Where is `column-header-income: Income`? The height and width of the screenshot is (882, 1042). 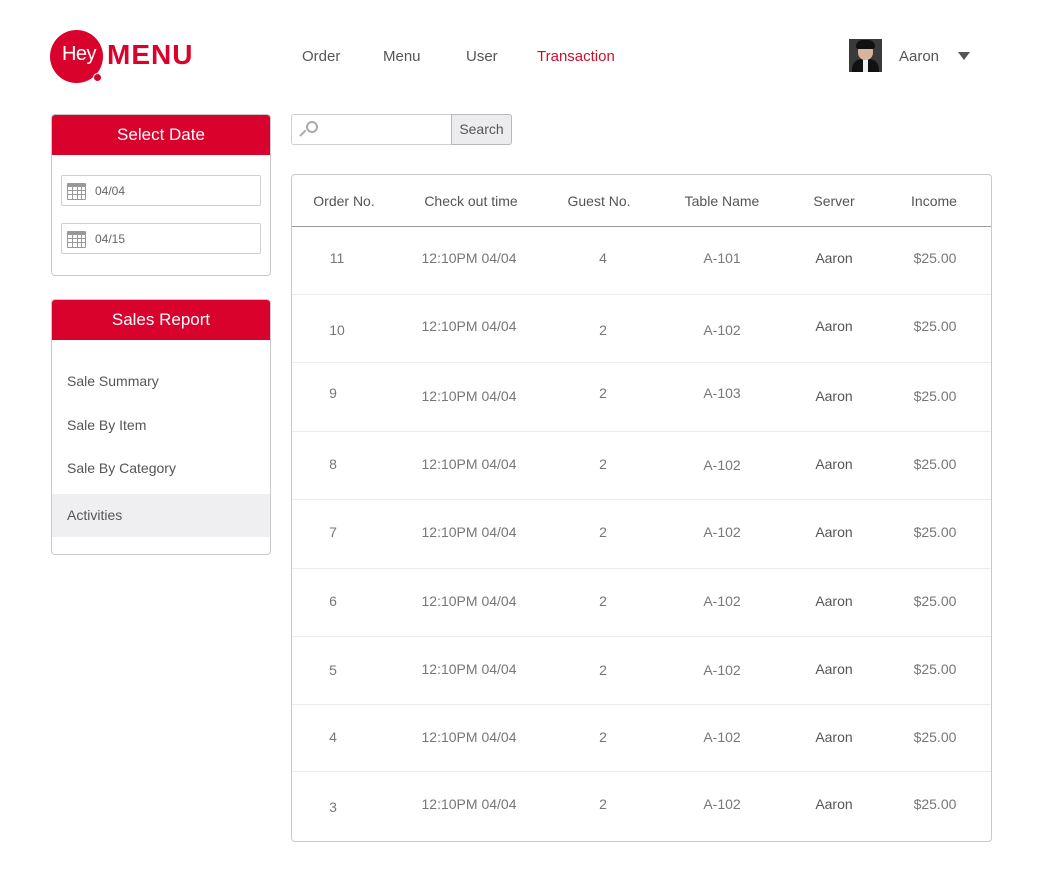 column-header-income: Income is located at coordinates (933, 201).